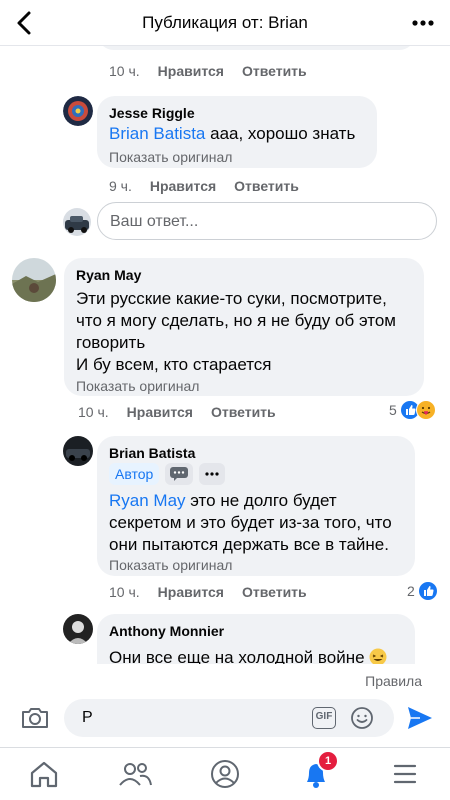 The image size is (450, 800). What do you see at coordinates (280, 133) in the screenshot?
I see `comment-body: ааа, хорошо знать` at bounding box center [280, 133].